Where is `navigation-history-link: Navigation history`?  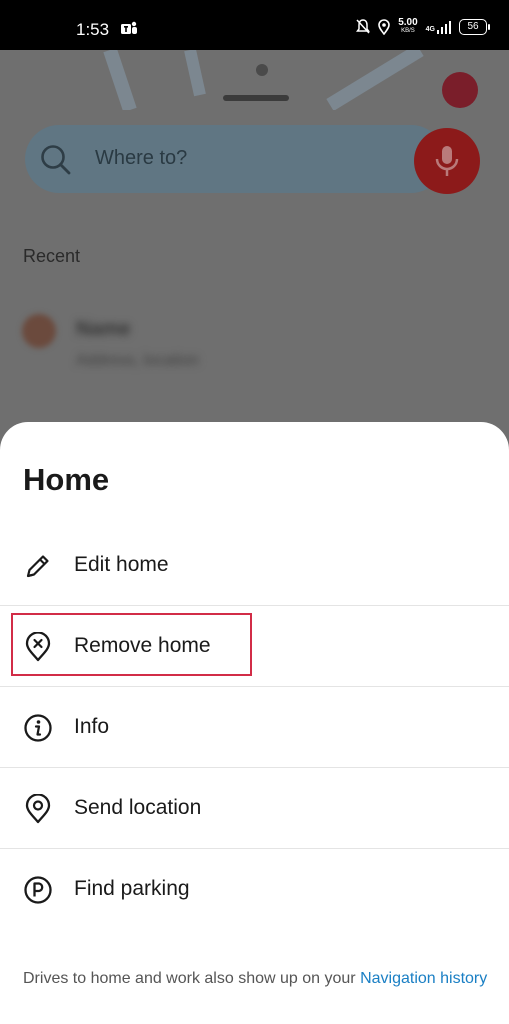
navigation-history-link: Navigation history is located at coordinates (423, 978).